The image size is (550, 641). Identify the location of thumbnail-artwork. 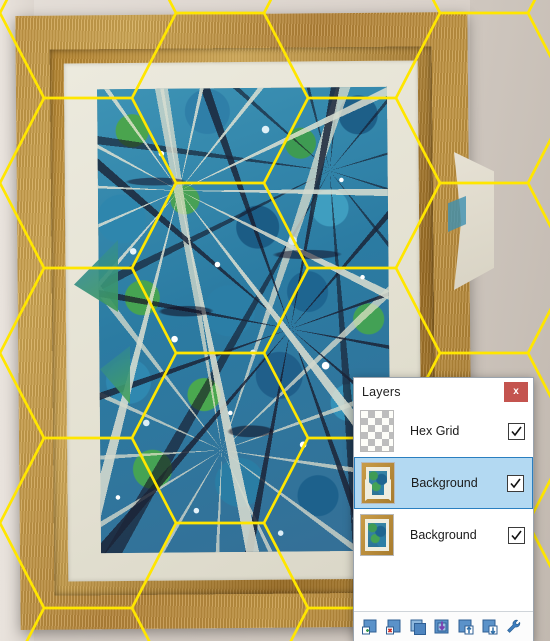
(377, 535).